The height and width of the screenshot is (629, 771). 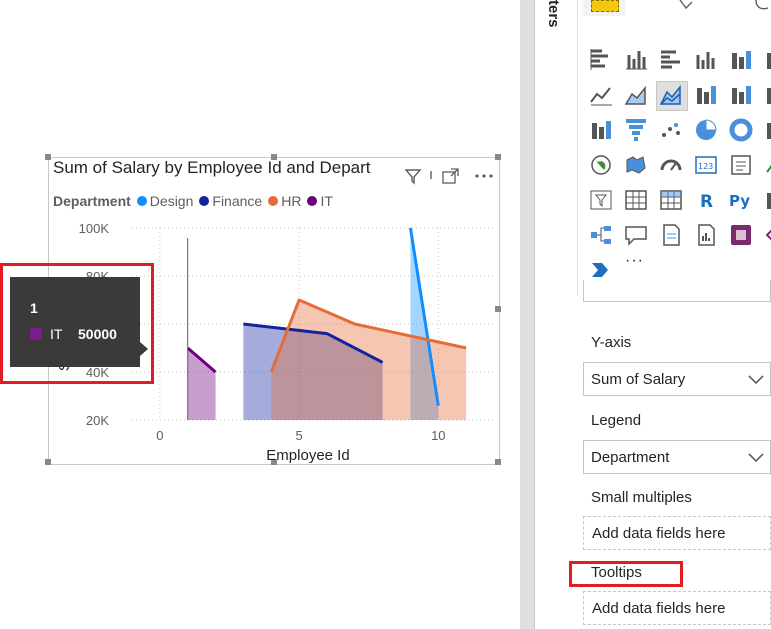 What do you see at coordinates (677, 457) in the screenshot?
I see `legend-field: Department` at bounding box center [677, 457].